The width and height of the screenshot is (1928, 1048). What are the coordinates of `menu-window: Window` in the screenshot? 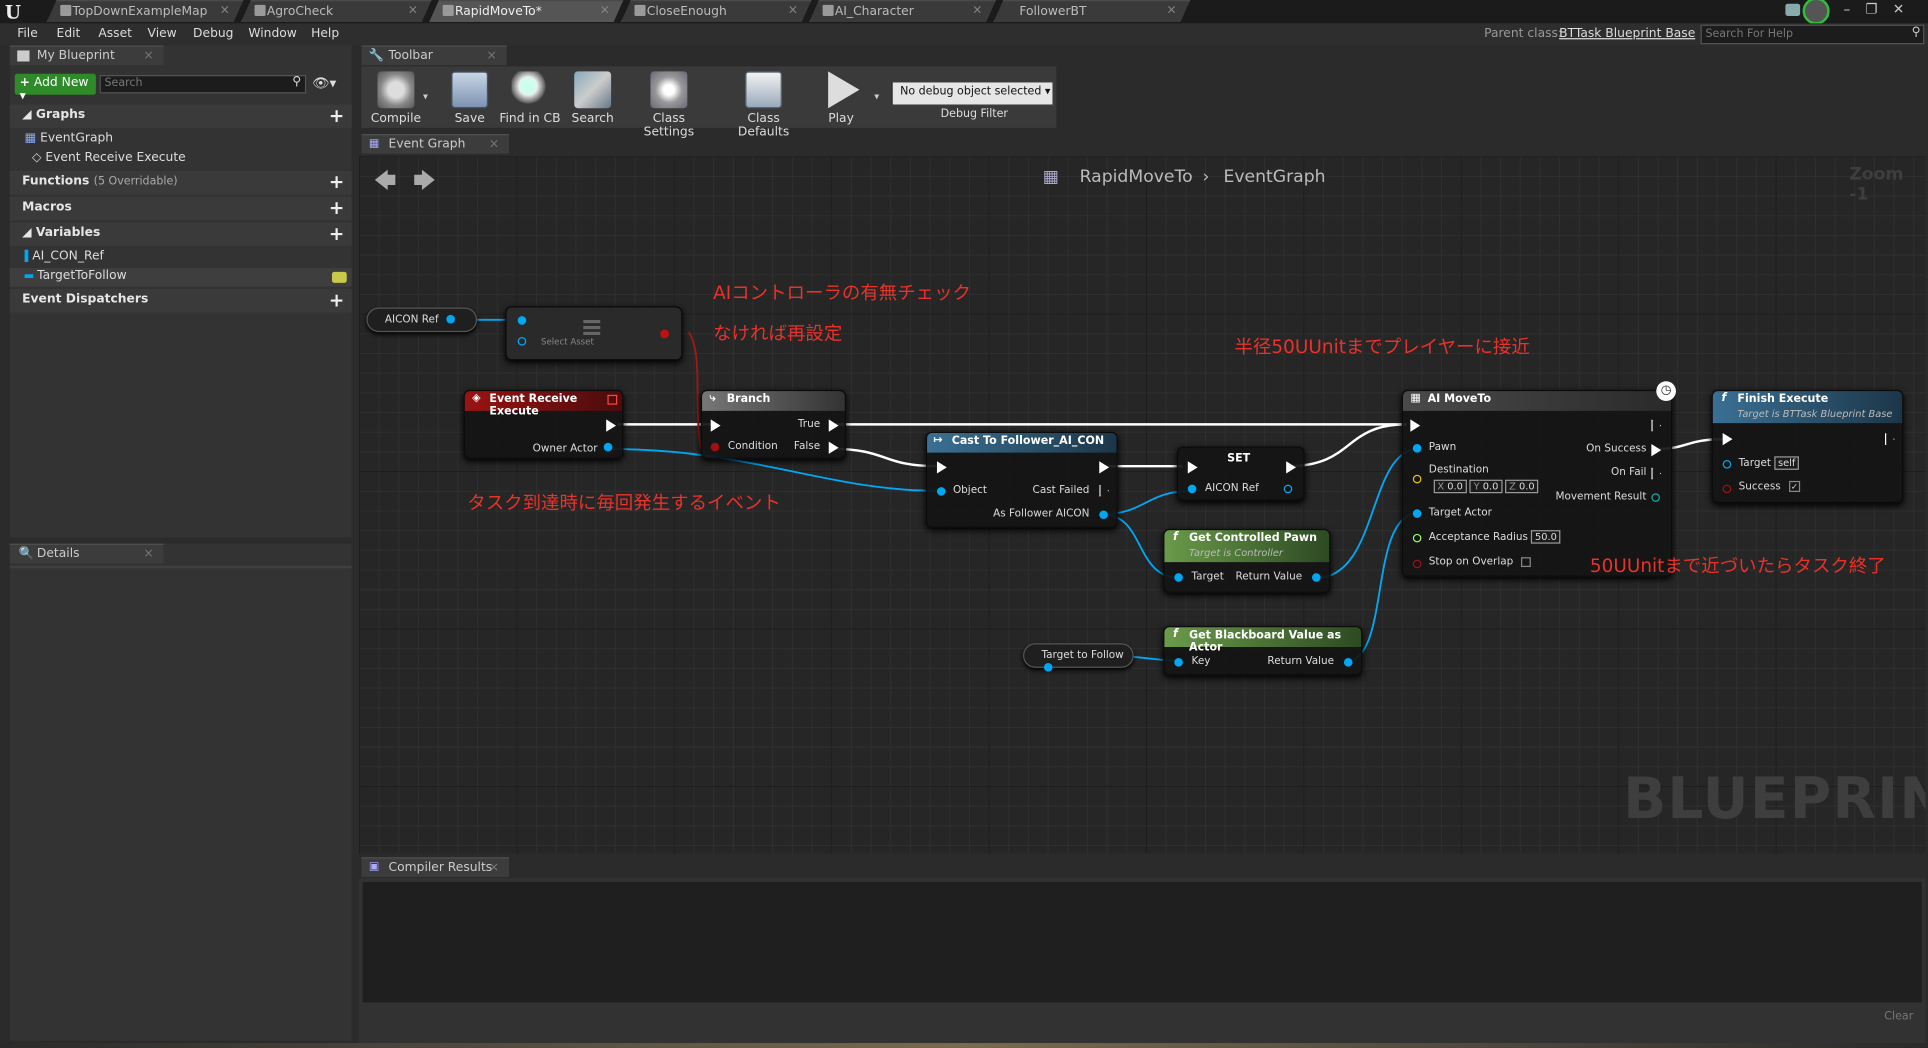 It's located at (272, 34).